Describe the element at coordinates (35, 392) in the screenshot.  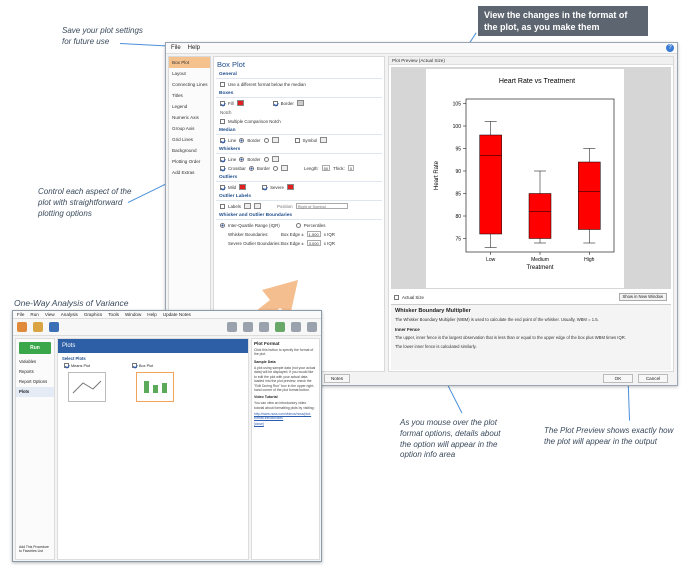
I see `ncss-nav-plots: Plots` at that location.